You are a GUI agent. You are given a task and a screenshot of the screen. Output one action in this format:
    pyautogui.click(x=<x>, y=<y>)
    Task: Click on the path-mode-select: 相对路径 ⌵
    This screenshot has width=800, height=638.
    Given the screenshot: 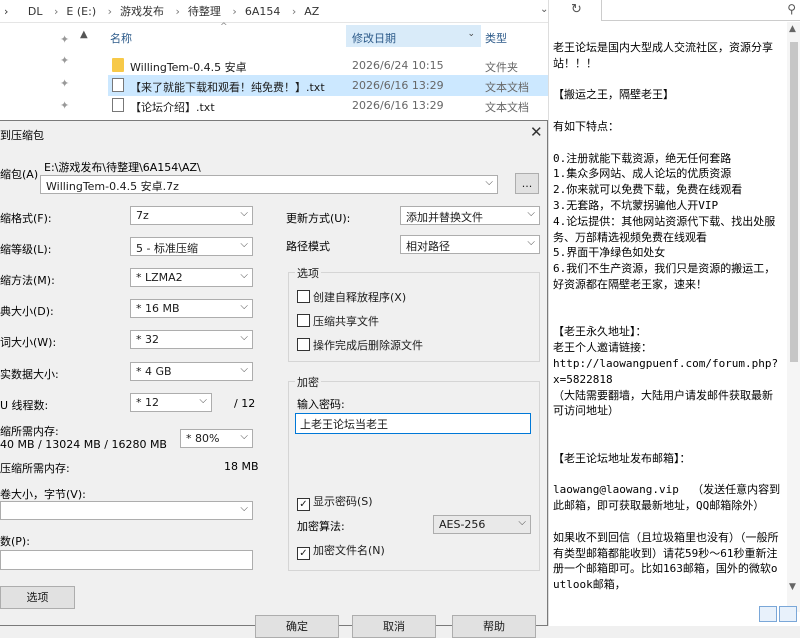 What is the action you would take?
    pyautogui.click(x=470, y=244)
    